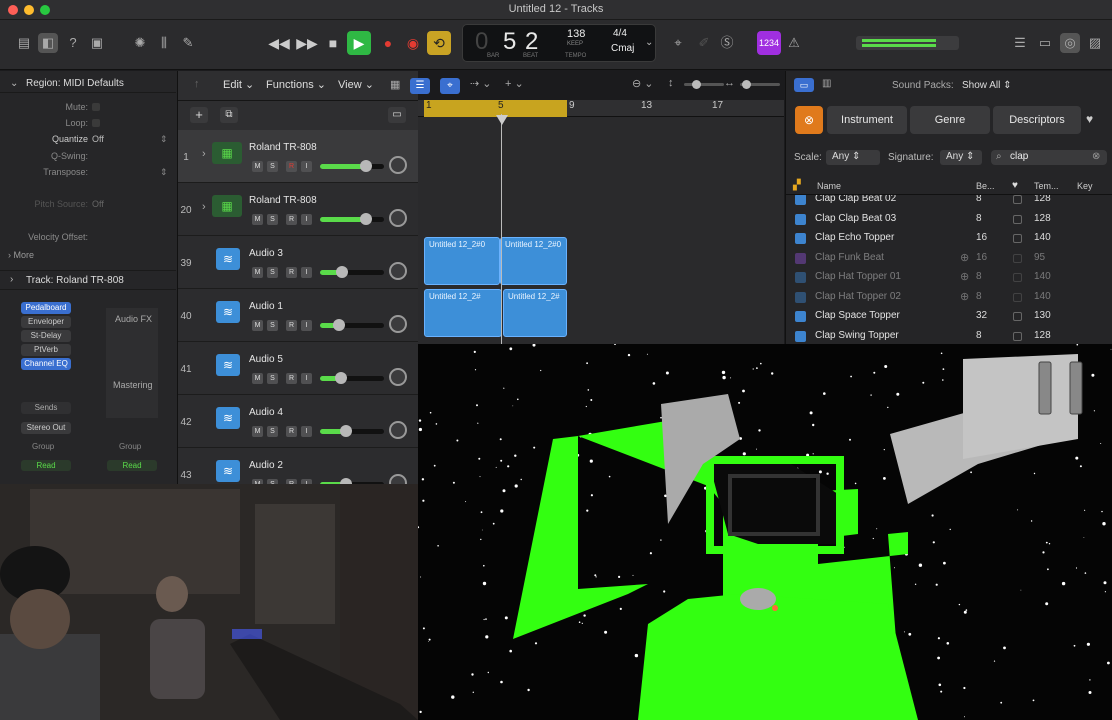 Image resolution: width=1112 pixels, height=720 pixels. I want to click on pause-icon-left, so click(1045, 388).